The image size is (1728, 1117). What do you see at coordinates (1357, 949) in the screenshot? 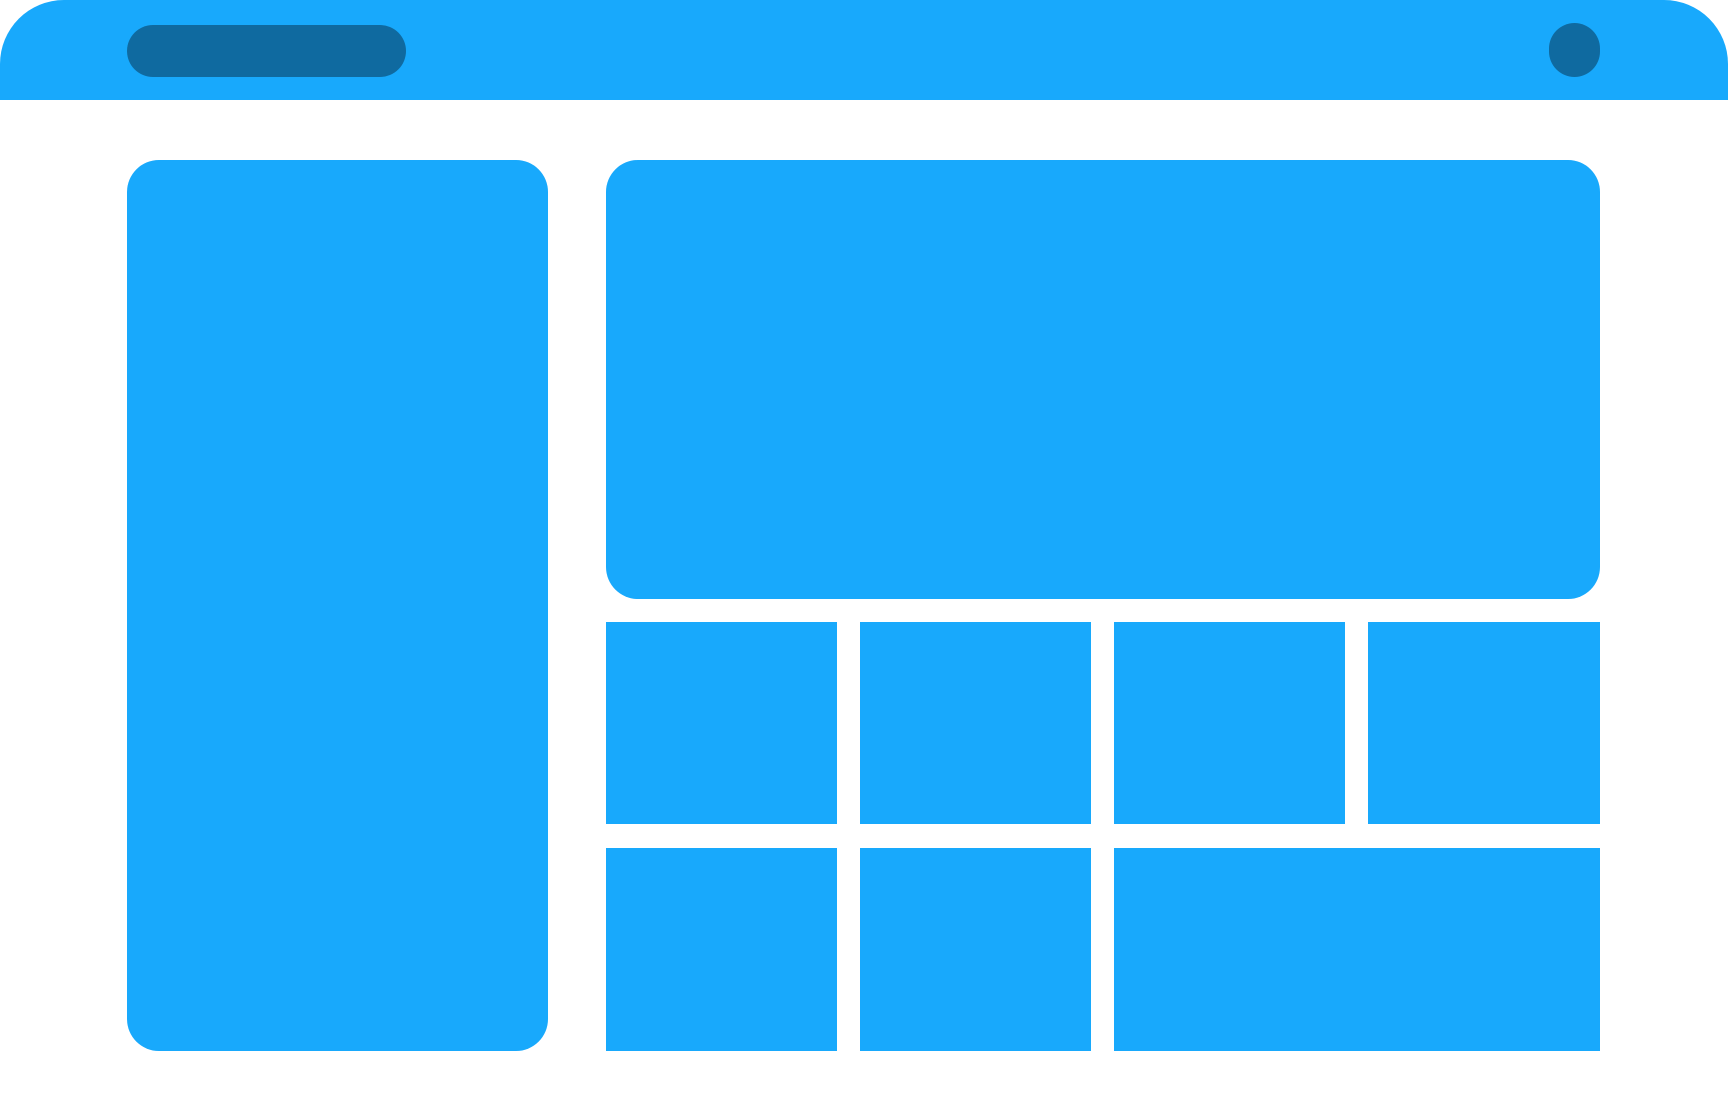
I see `content-tile-wide` at bounding box center [1357, 949].